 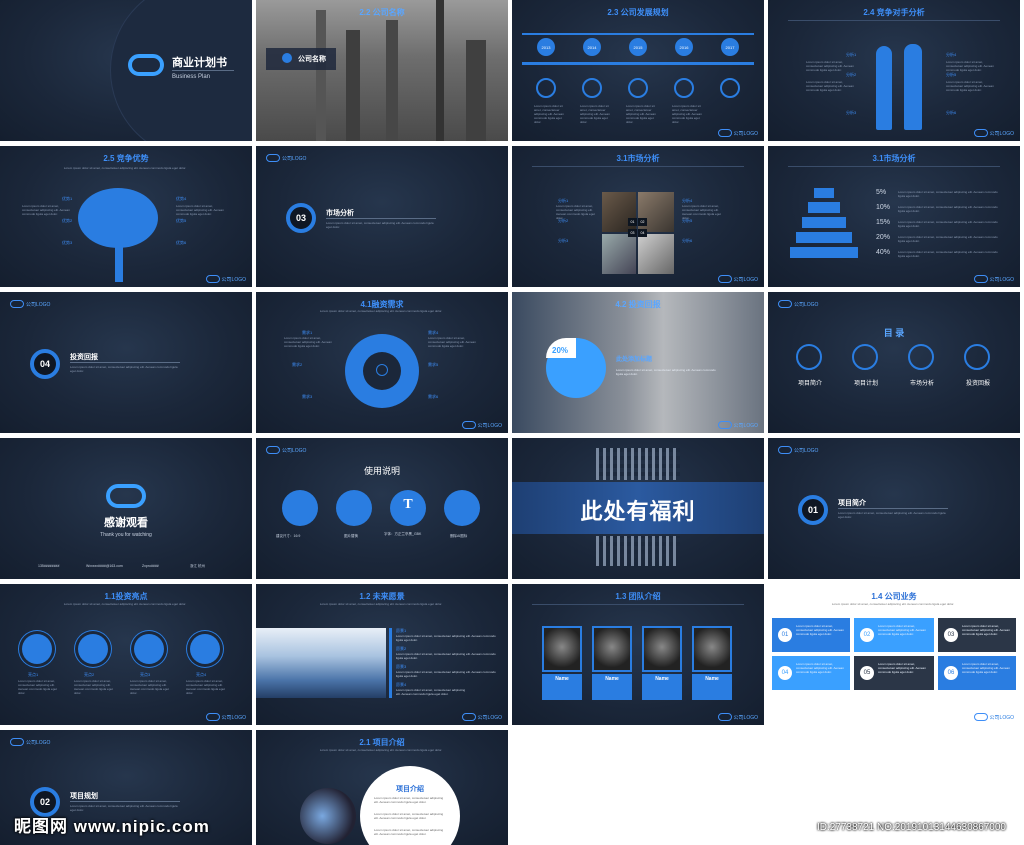 I want to click on team-name: Name, so click(x=662, y=679).